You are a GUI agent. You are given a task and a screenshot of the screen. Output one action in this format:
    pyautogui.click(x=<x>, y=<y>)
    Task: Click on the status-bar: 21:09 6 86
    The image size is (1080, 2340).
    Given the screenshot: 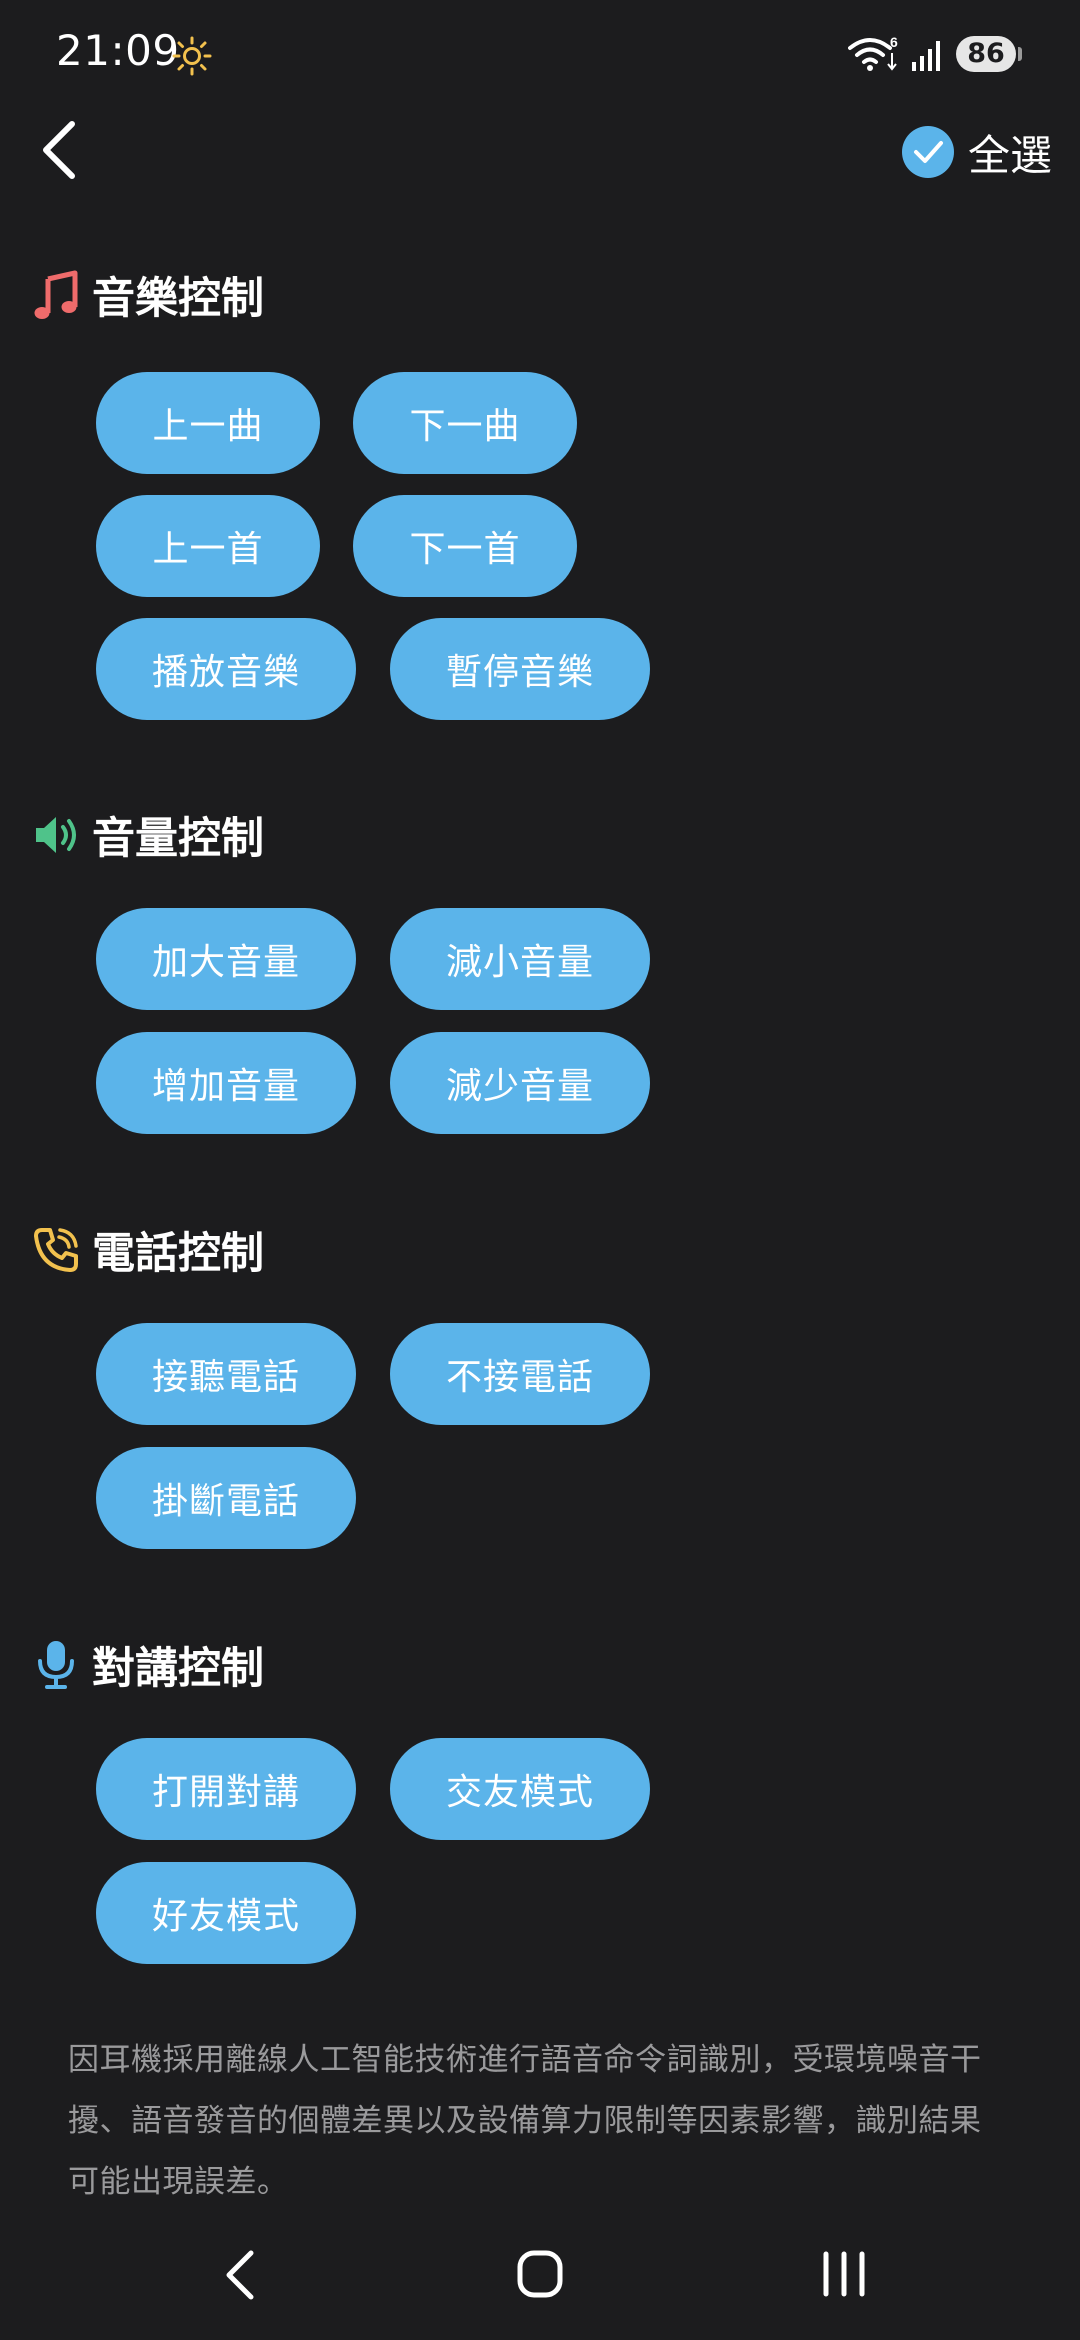 What is the action you would take?
    pyautogui.click(x=540, y=55)
    